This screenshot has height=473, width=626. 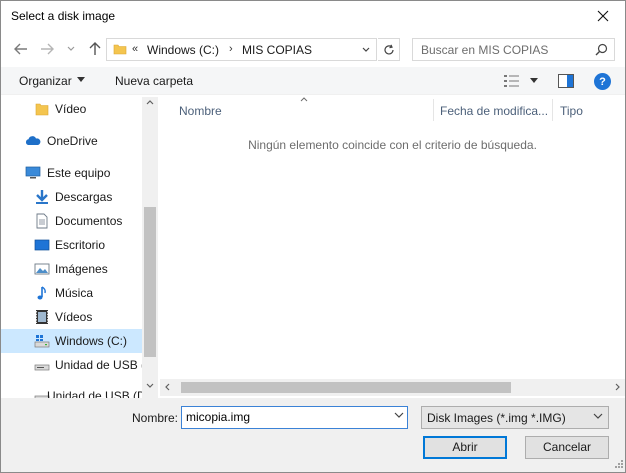 What do you see at coordinates (42, 269) in the screenshot?
I see `image-icon` at bounding box center [42, 269].